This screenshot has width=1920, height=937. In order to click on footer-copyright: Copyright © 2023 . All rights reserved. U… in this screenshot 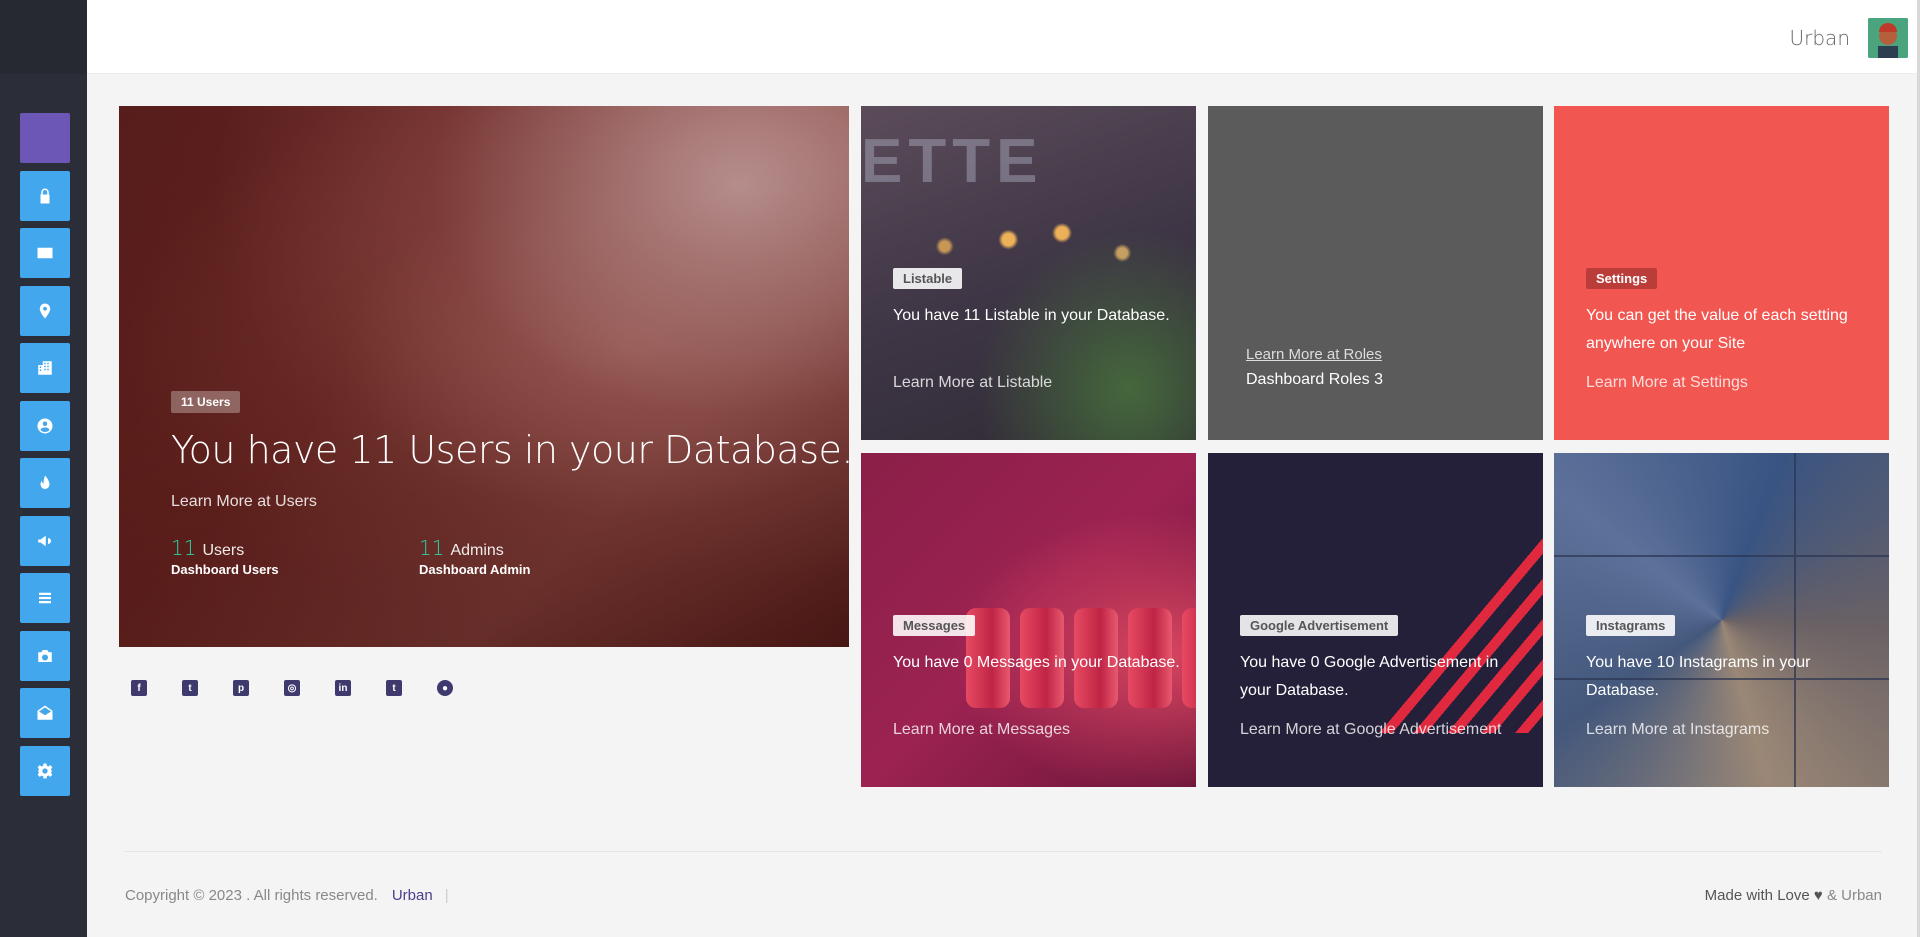, I will do `click(287, 895)`.